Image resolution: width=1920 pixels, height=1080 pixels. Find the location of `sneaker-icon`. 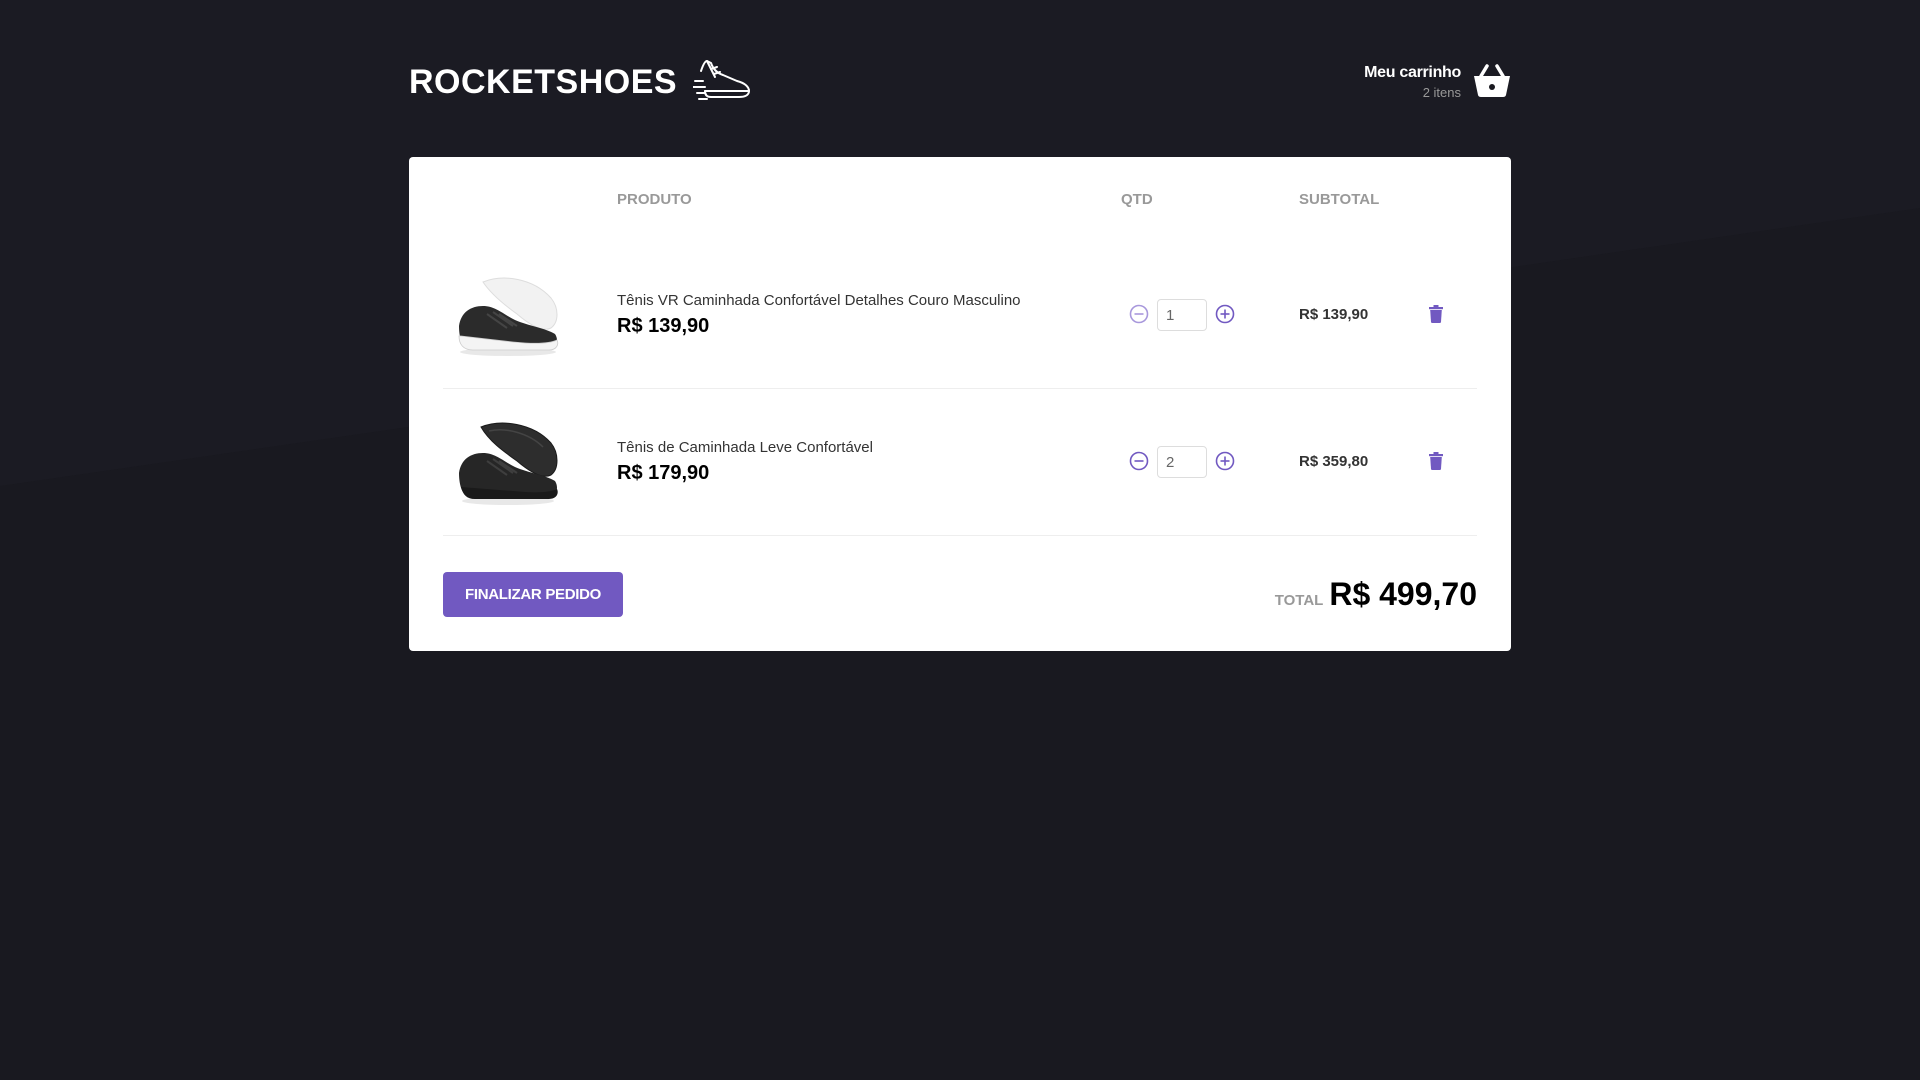

sneaker-icon is located at coordinates (722, 82).